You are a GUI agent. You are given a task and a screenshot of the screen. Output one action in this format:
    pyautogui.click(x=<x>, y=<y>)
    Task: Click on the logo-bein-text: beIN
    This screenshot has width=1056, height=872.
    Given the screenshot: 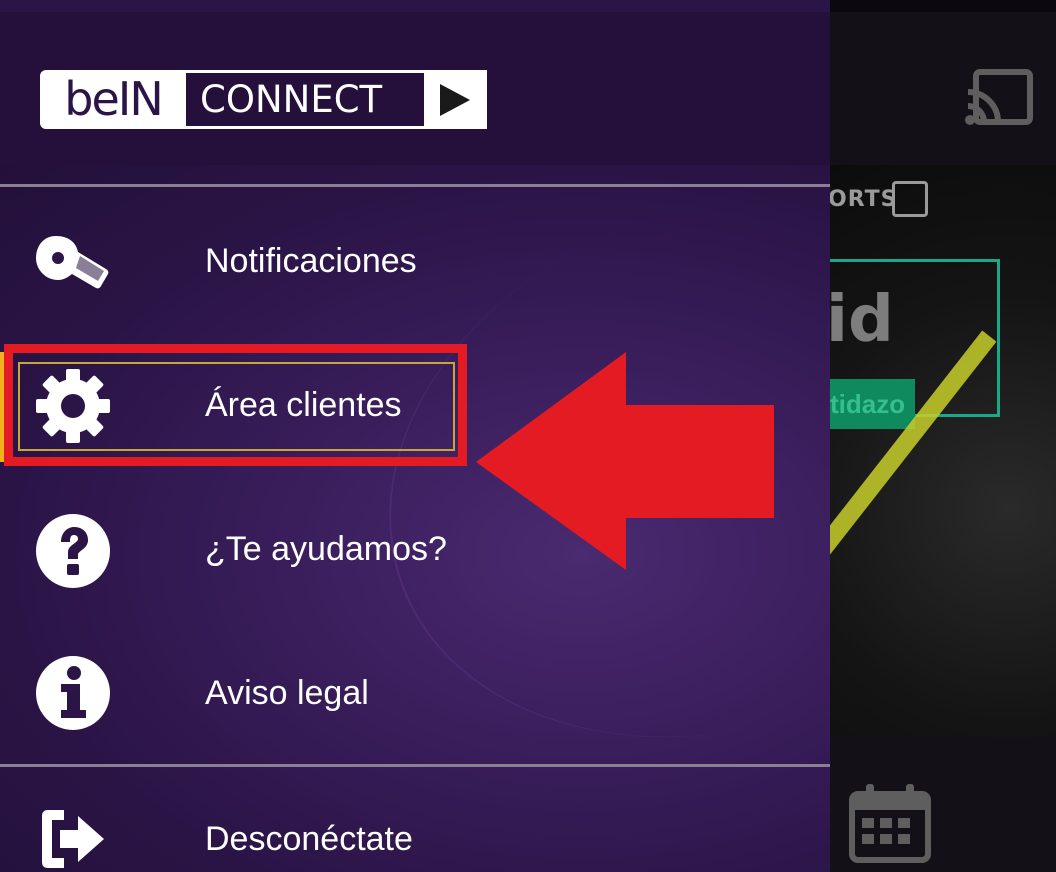 What is the action you would take?
    pyautogui.click(x=113, y=99)
    